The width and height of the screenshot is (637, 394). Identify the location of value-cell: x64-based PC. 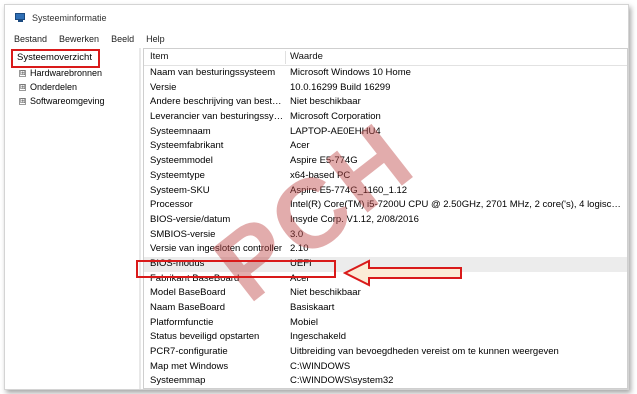
(320, 175).